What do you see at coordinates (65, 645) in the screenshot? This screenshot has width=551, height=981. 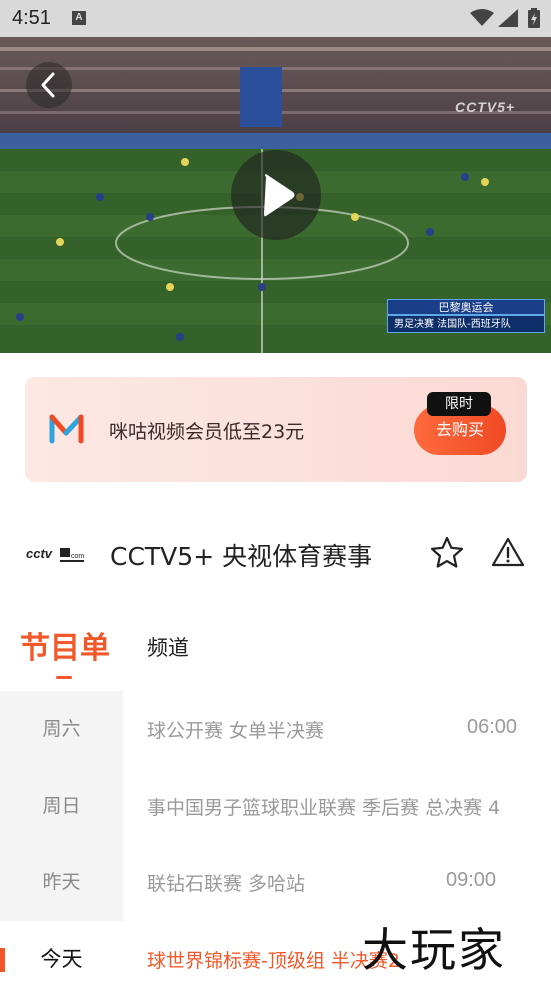 I see `tab-schedule: 节目单` at bounding box center [65, 645].